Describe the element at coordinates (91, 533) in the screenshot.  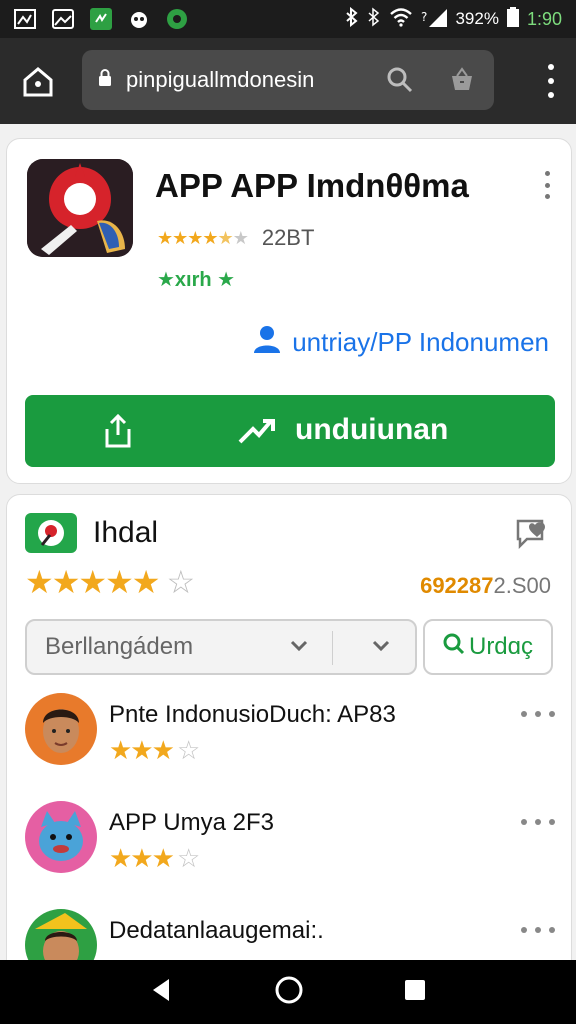
I see `reviews-header: Ihdal` at that location.